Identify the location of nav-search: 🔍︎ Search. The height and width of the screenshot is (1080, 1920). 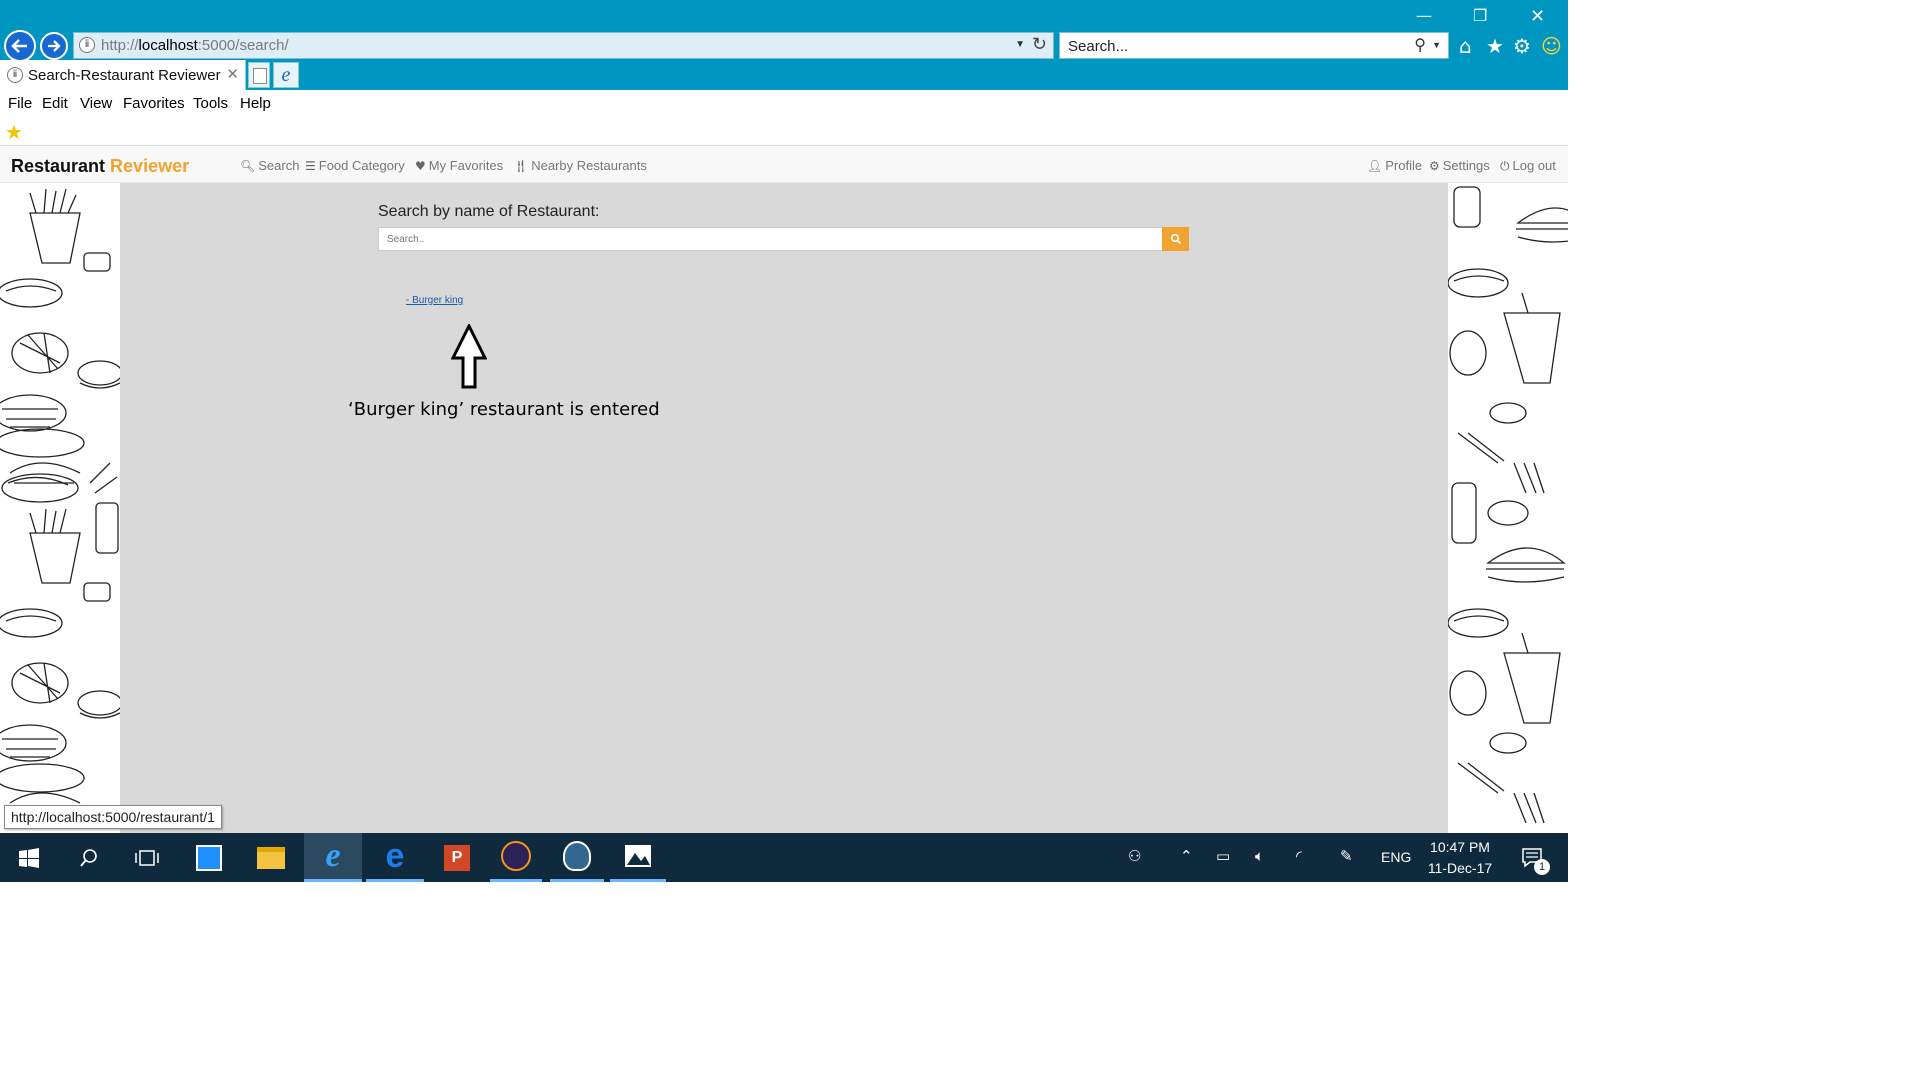
(269, 165).